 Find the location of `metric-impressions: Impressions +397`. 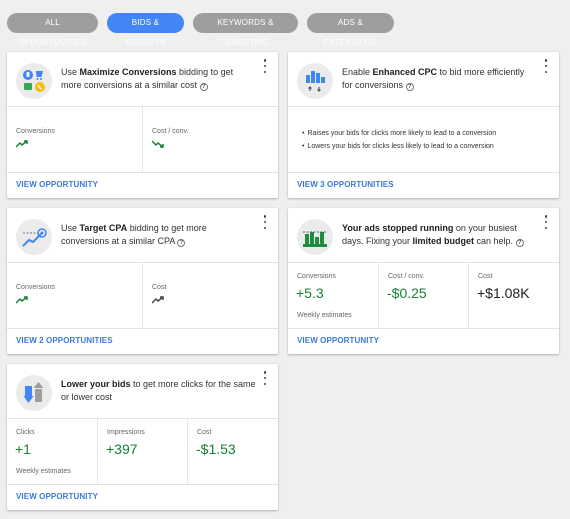

metric-impressions: Impressions +397 is located at coordinates (142, 451).